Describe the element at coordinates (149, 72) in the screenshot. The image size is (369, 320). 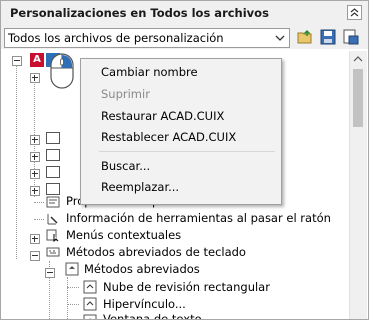
I see `menu-item-rename: Cambiar nombre` at that location.